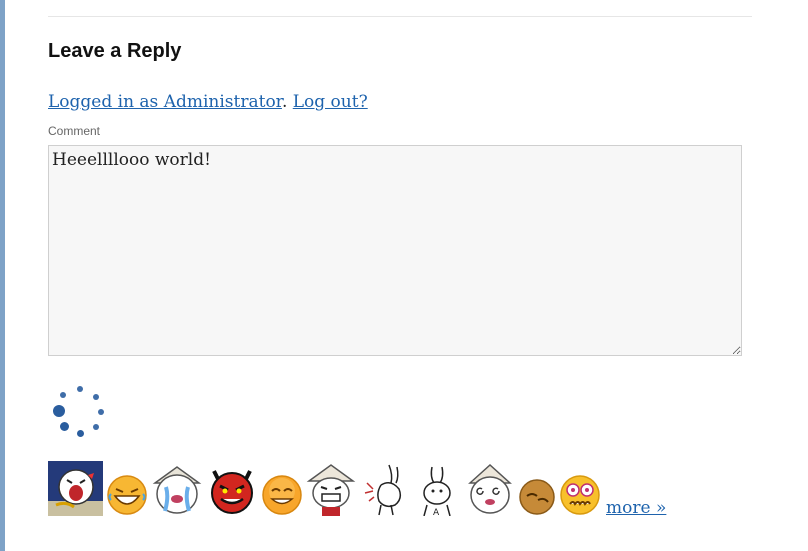  Describe the element at coordinates (436, 512) in the screenshot. I see `svg-text: A` at that location.